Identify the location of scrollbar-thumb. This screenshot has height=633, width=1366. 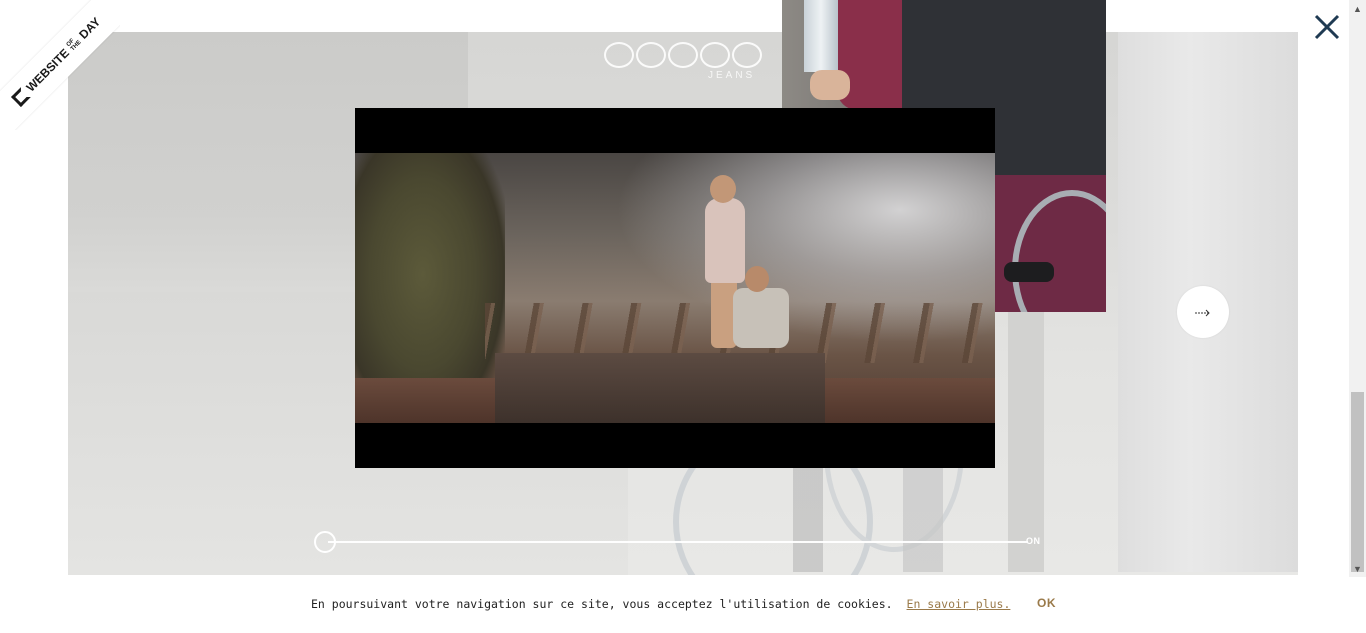
(1357, 482).